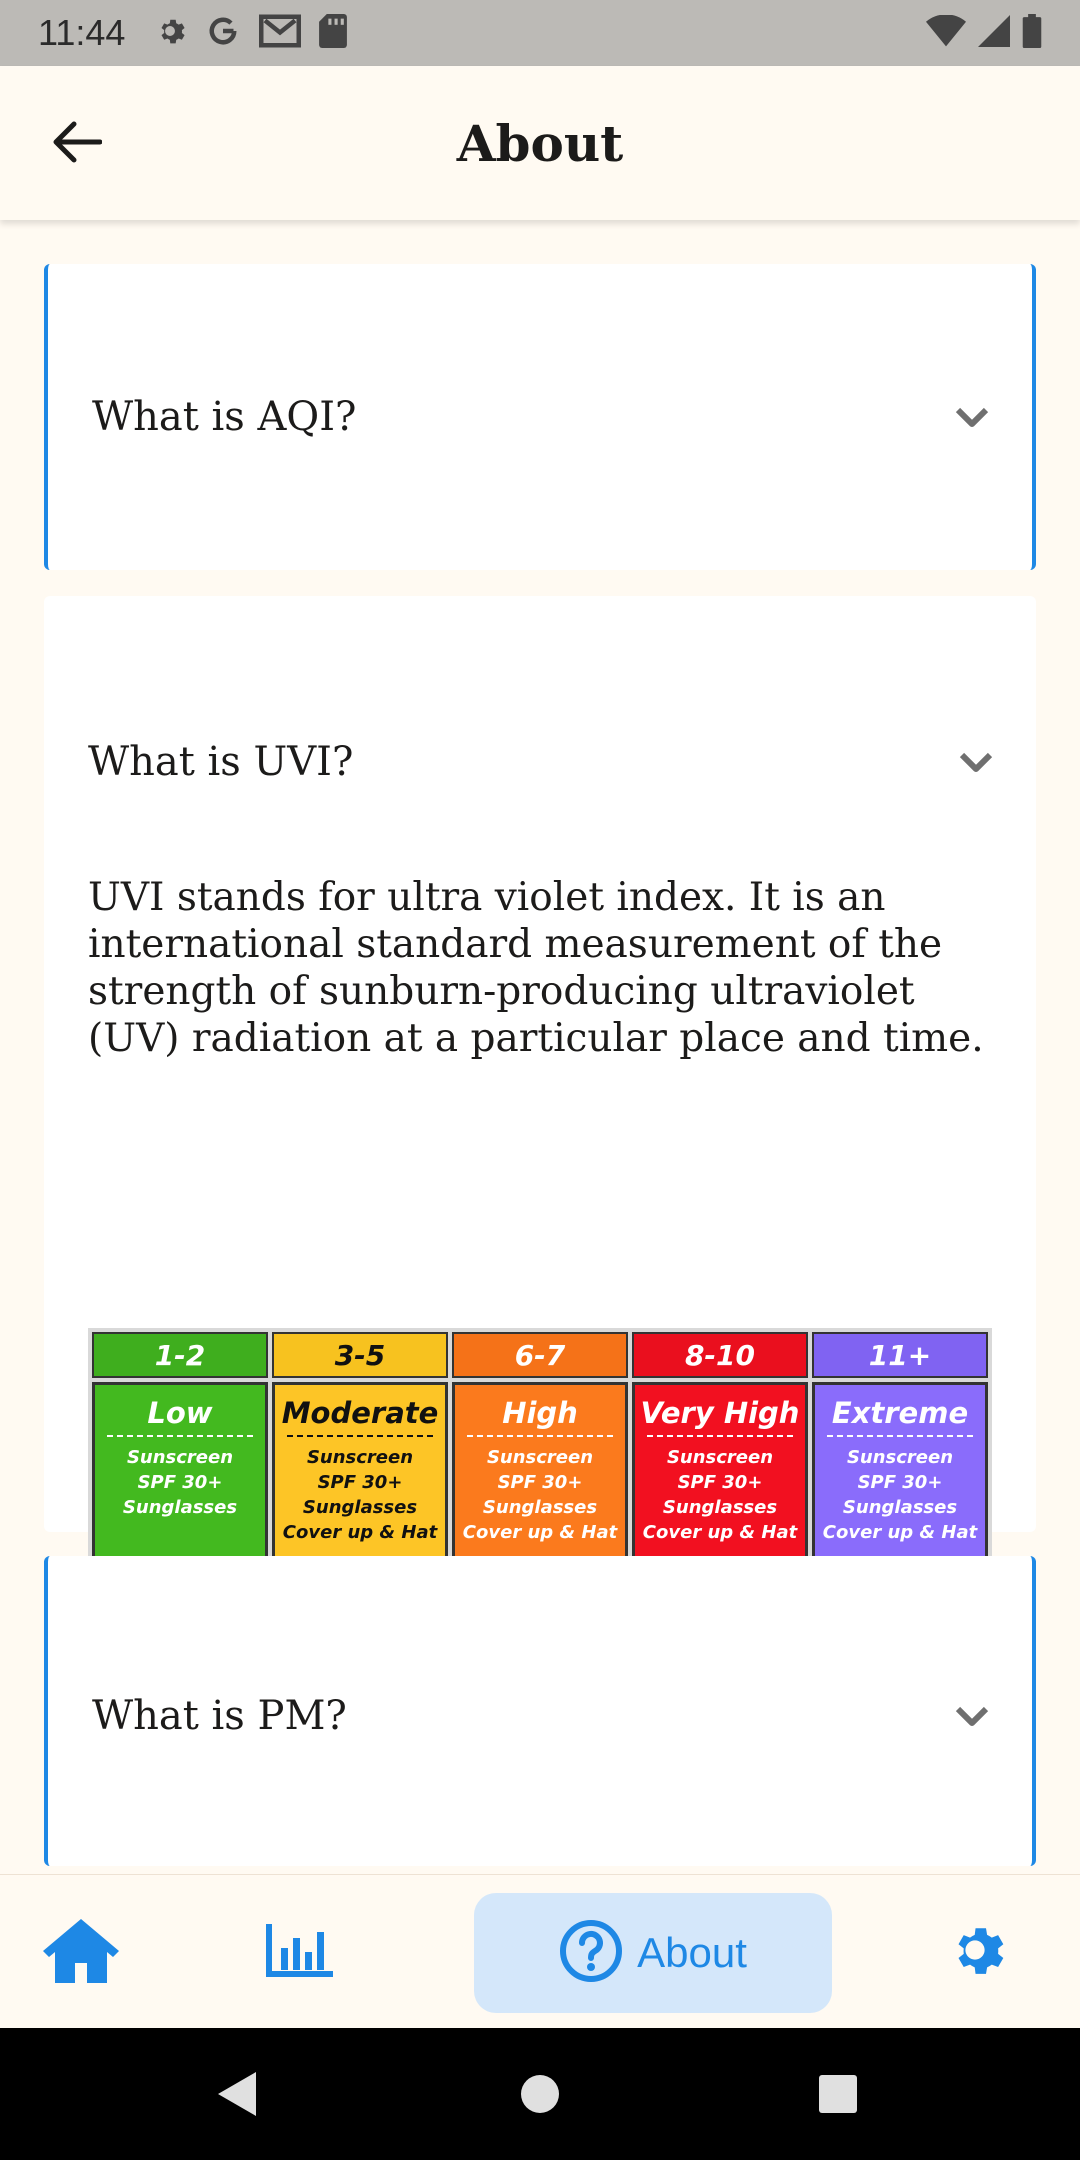 The height and width of the screenshot is (2160, 1080). I want to click on bar-chart-icon, so click(301, 1952).